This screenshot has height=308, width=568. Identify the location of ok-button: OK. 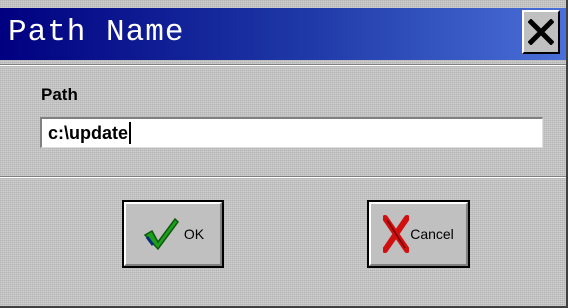
(173, 234).